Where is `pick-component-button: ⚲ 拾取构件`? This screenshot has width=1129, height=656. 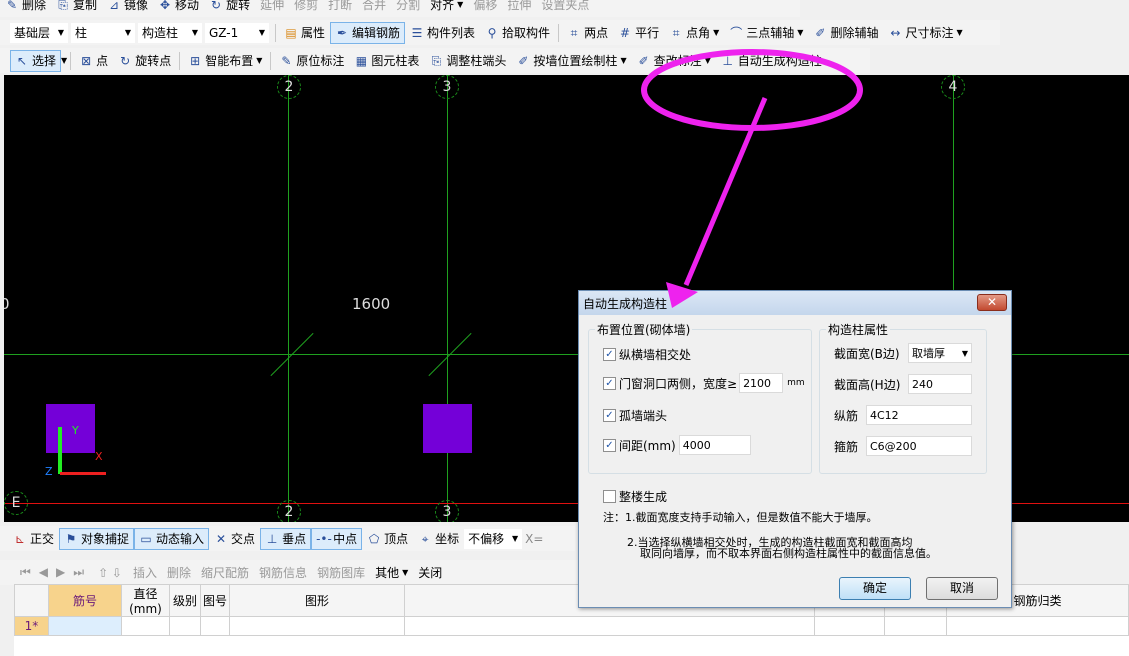
pick-component-button: ⚲ 拾取构件 is located at coordinates (517, 33).